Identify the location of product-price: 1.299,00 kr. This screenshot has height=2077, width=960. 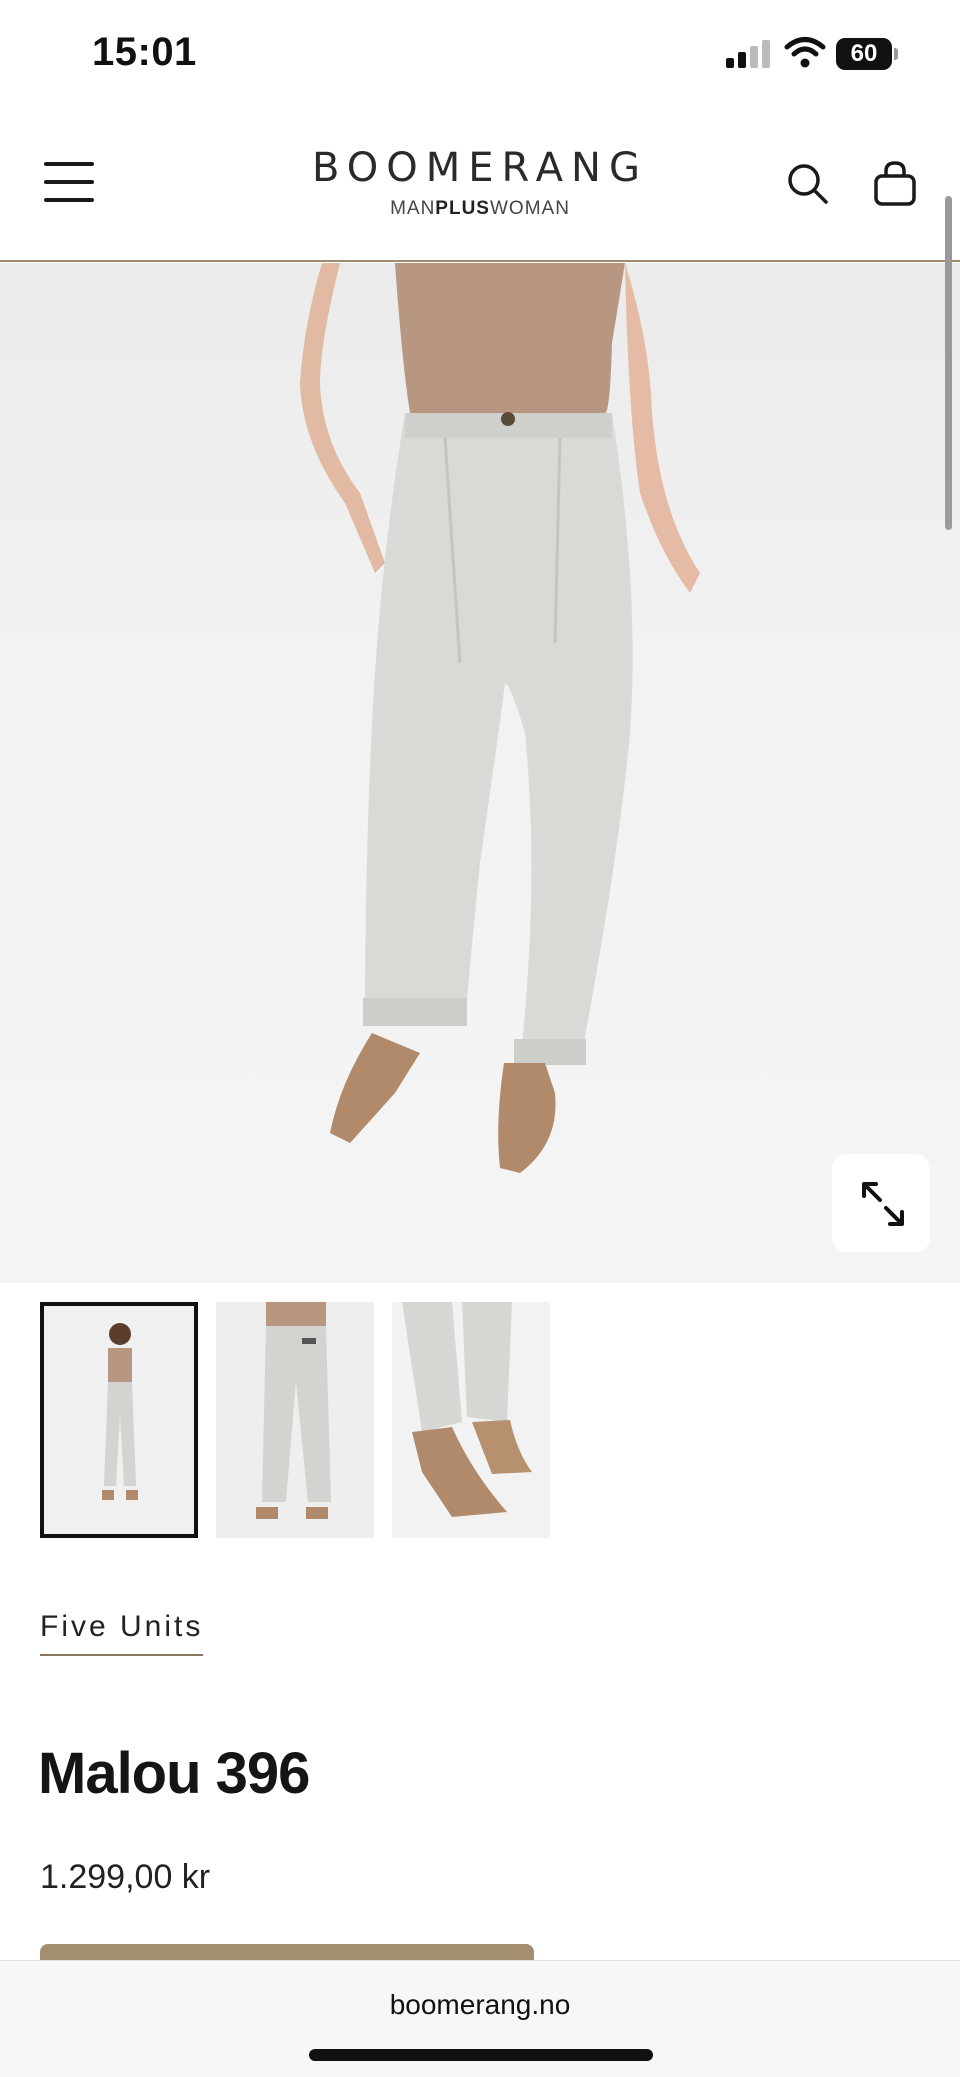
(125, 1877).